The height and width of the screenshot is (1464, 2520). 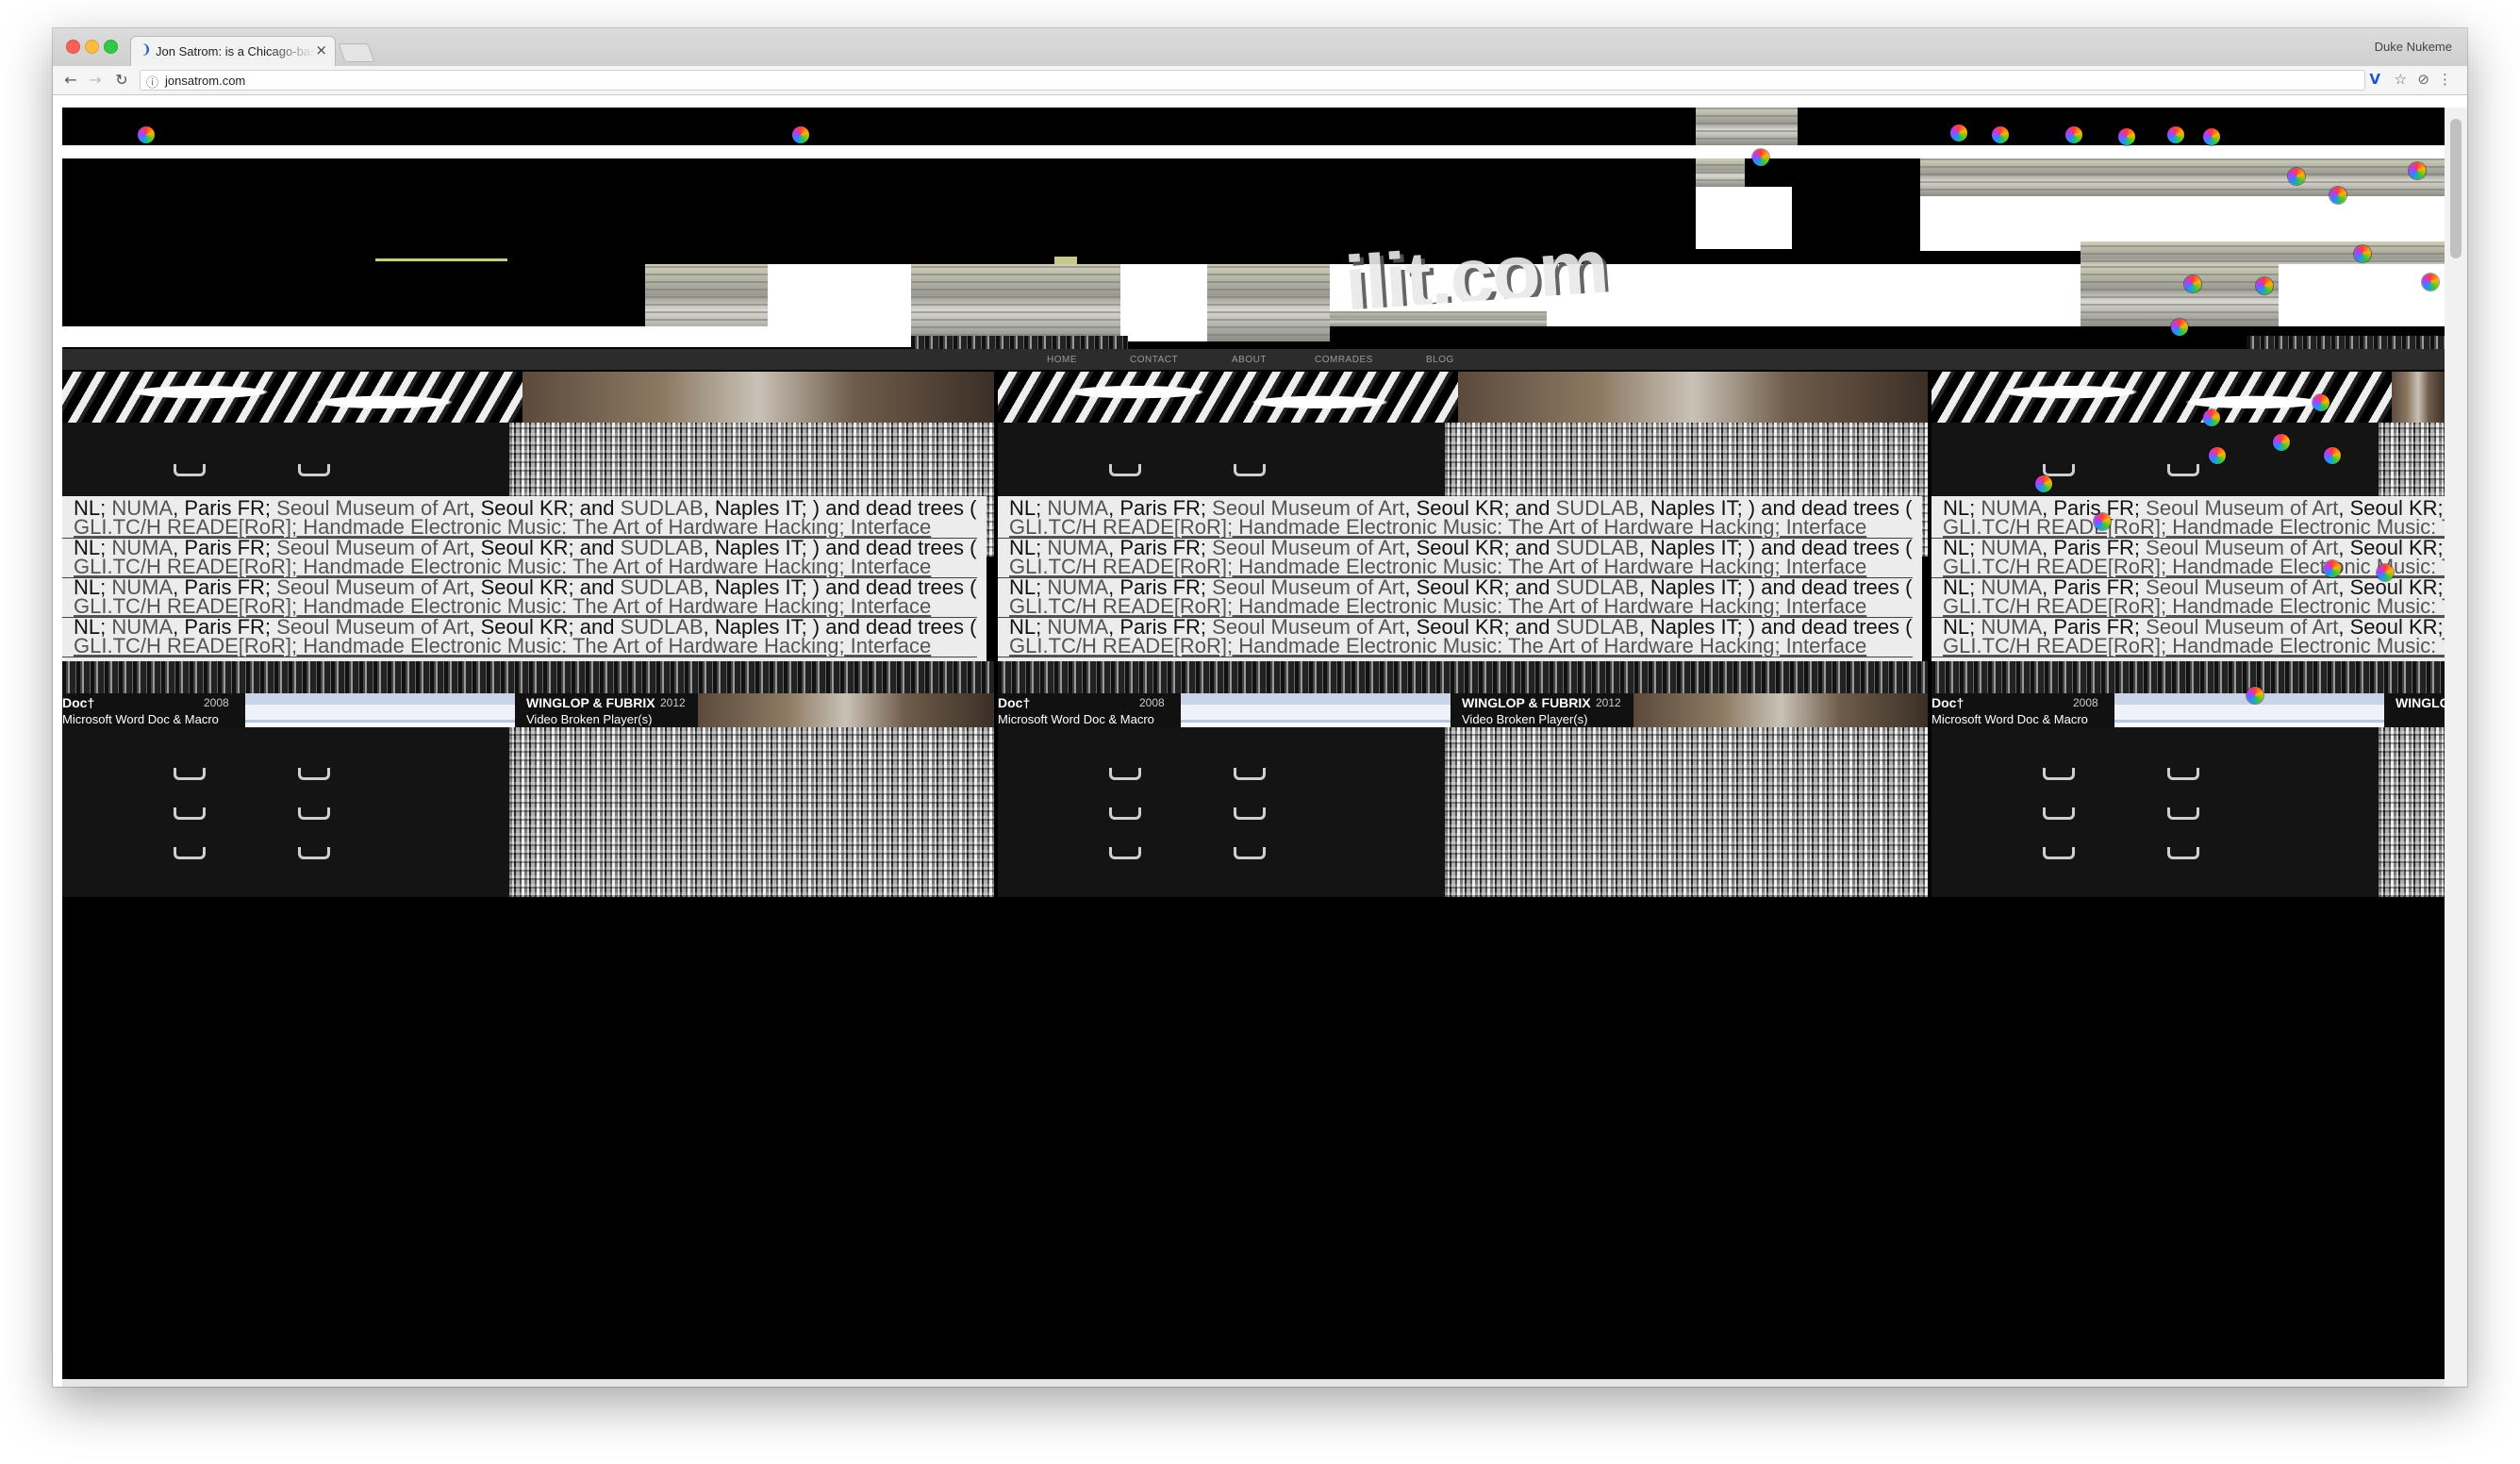 I want to click on tab-close-icon: ×, so click(x=321, y=50).